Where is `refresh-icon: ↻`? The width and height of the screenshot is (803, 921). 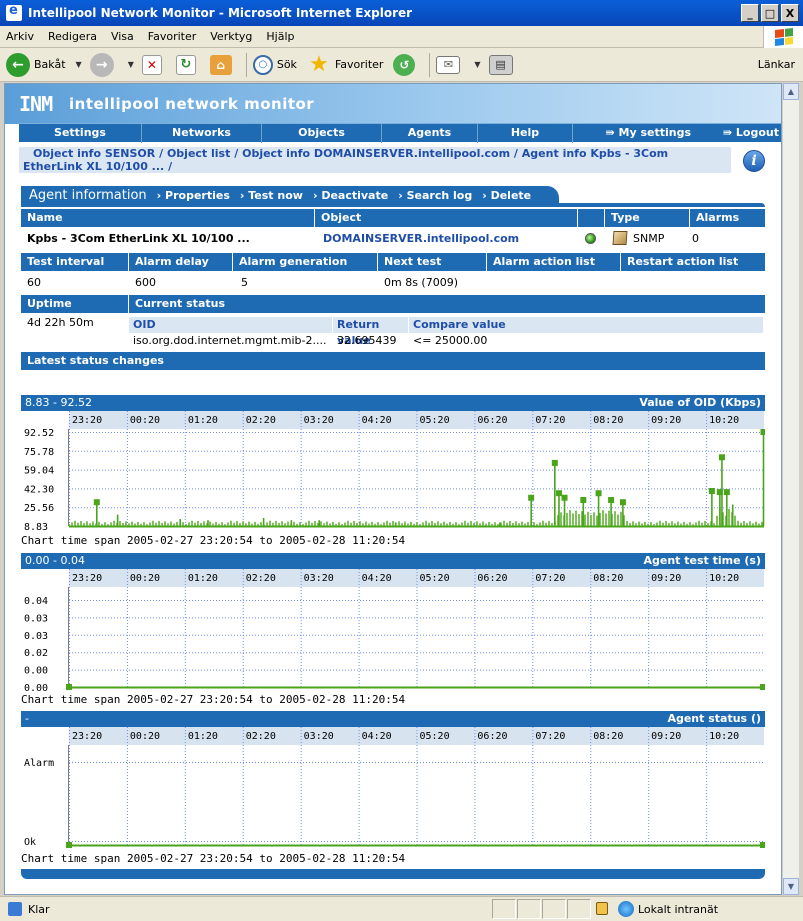 refresh-icon: ↻ is located at coordinates (185, 64).